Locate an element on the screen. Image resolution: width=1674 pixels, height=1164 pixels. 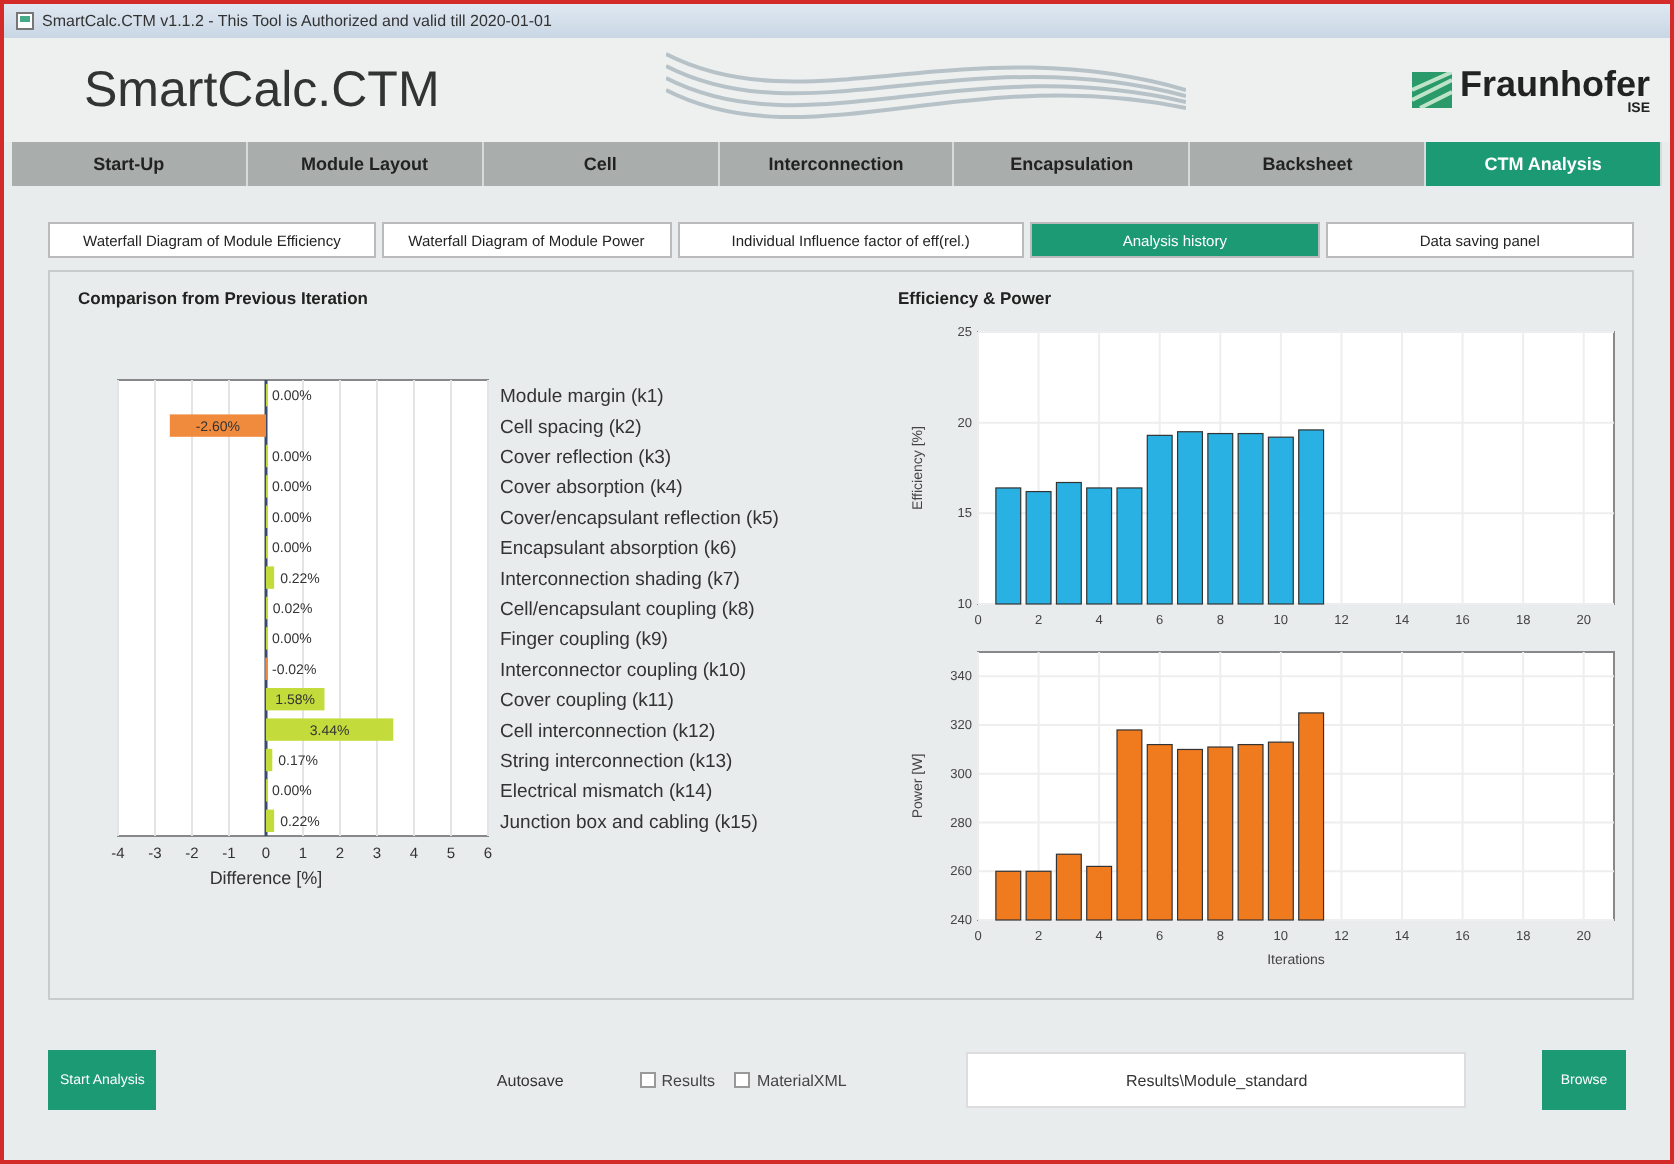
axis-label: Difference [%] is located at coordinates (266, 878).